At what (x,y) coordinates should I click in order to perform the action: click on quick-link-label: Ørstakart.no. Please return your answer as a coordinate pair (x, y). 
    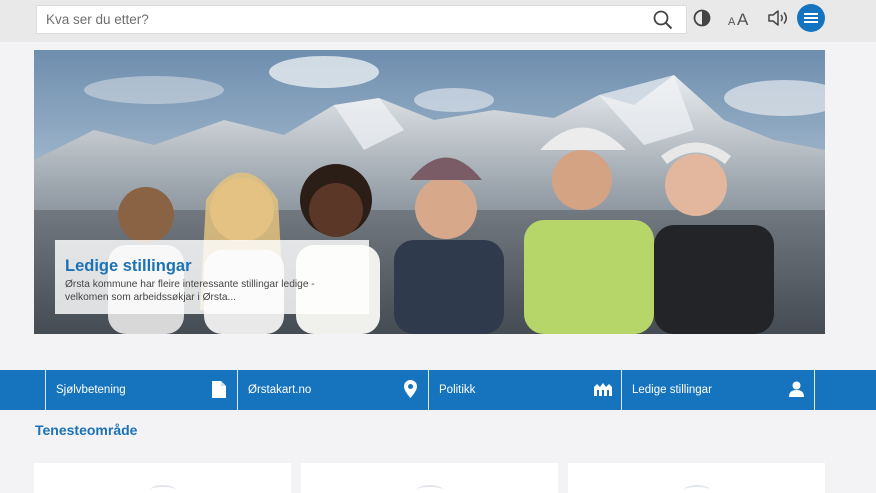
    Looking at the image, I should click on (280, 390).